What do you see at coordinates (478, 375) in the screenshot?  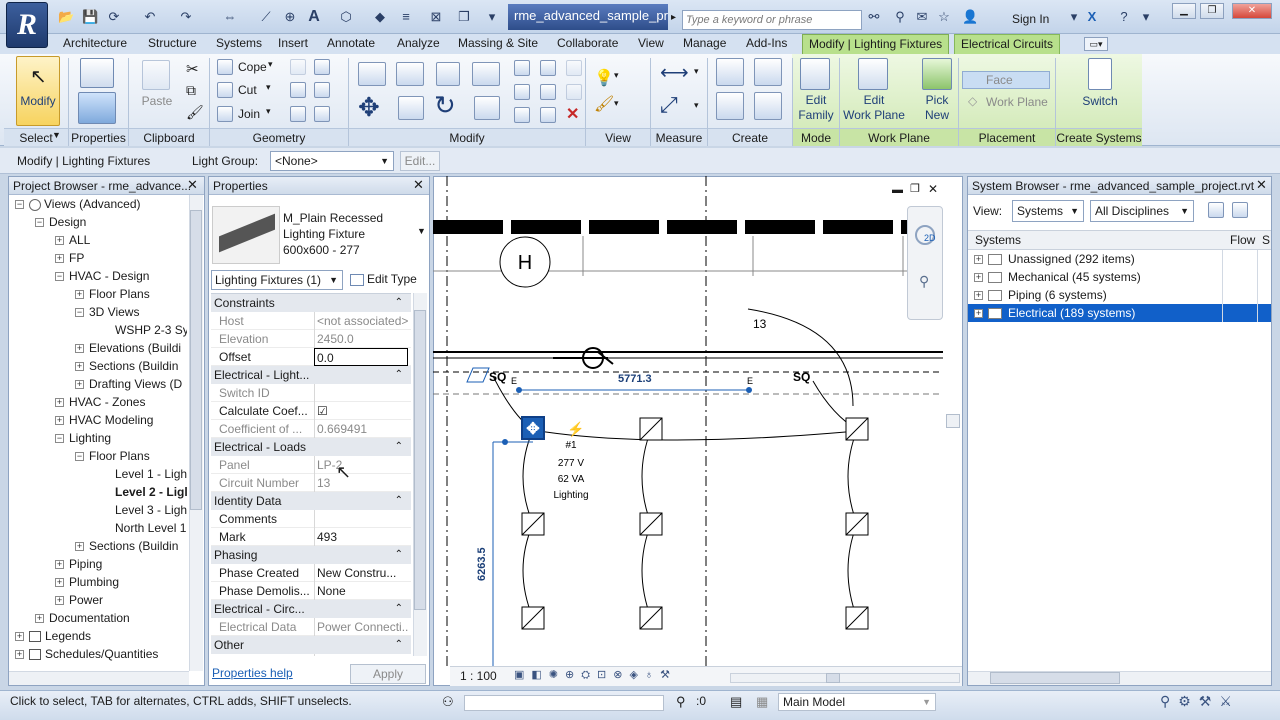 I see `selection-marker` at bounding box center [478, 375].